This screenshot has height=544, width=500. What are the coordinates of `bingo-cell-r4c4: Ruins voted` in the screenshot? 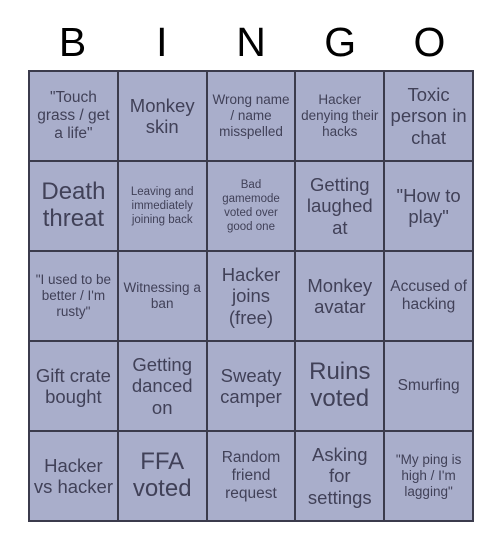 It's located at (340, 386).